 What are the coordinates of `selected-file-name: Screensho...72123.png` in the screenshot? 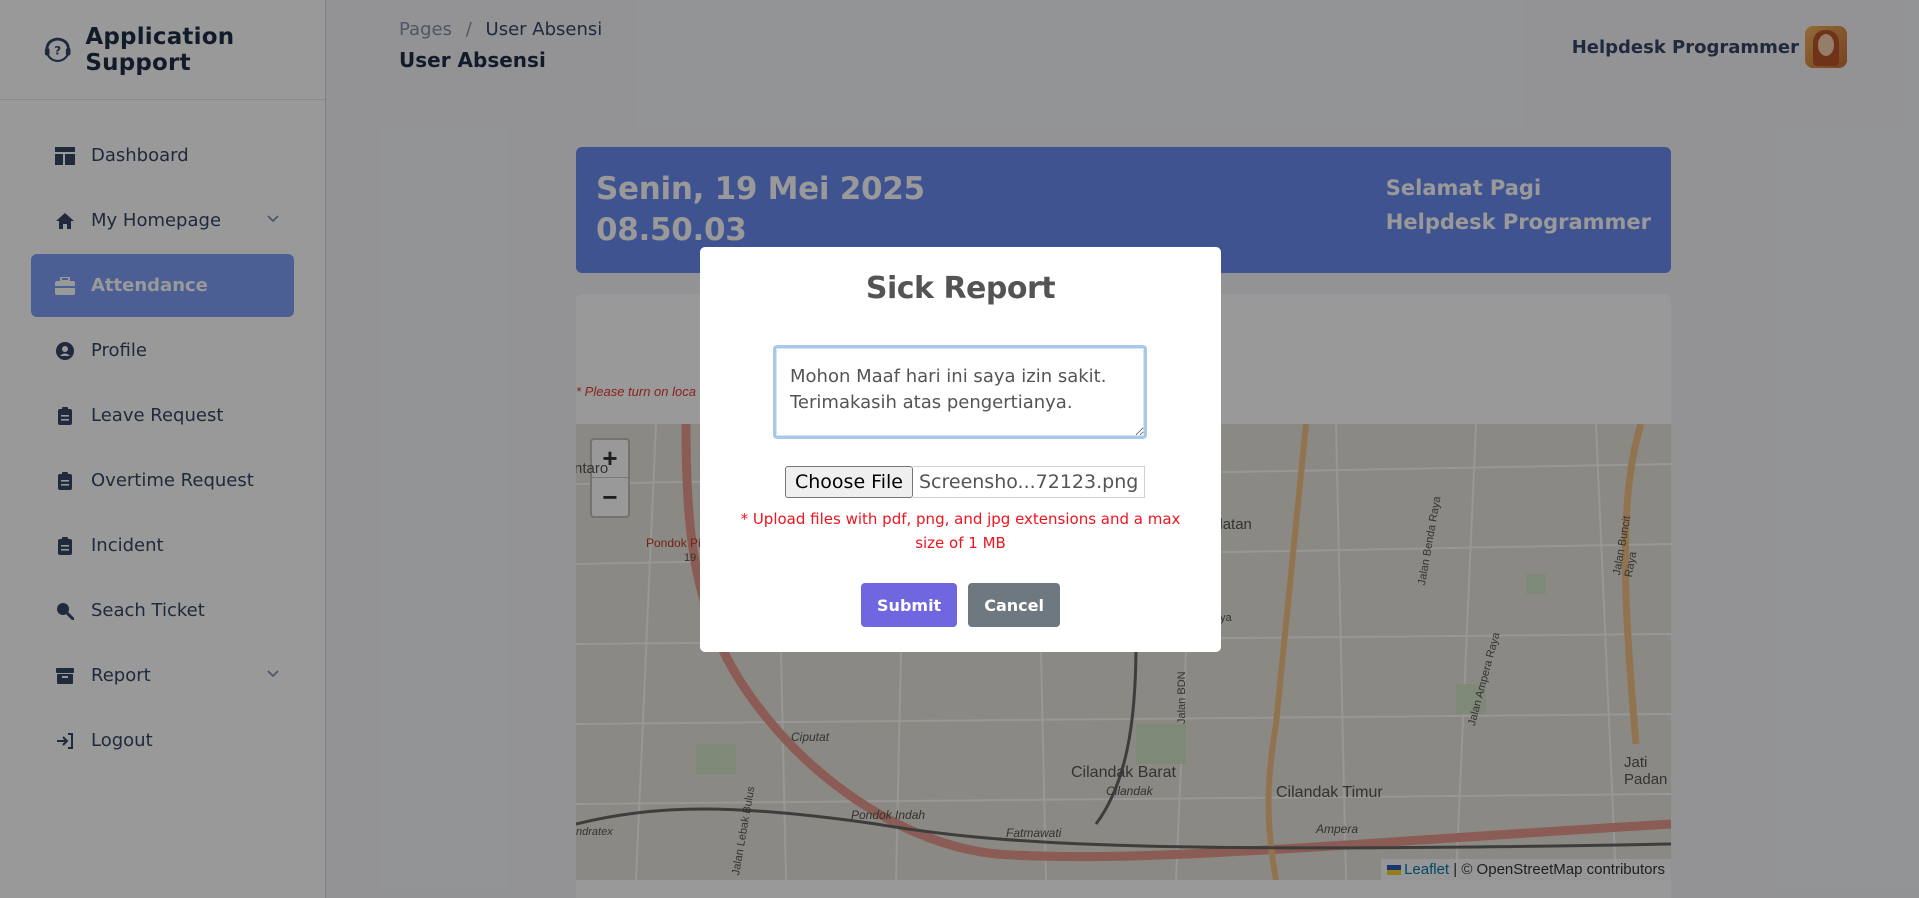 It's located at (1029, 482).